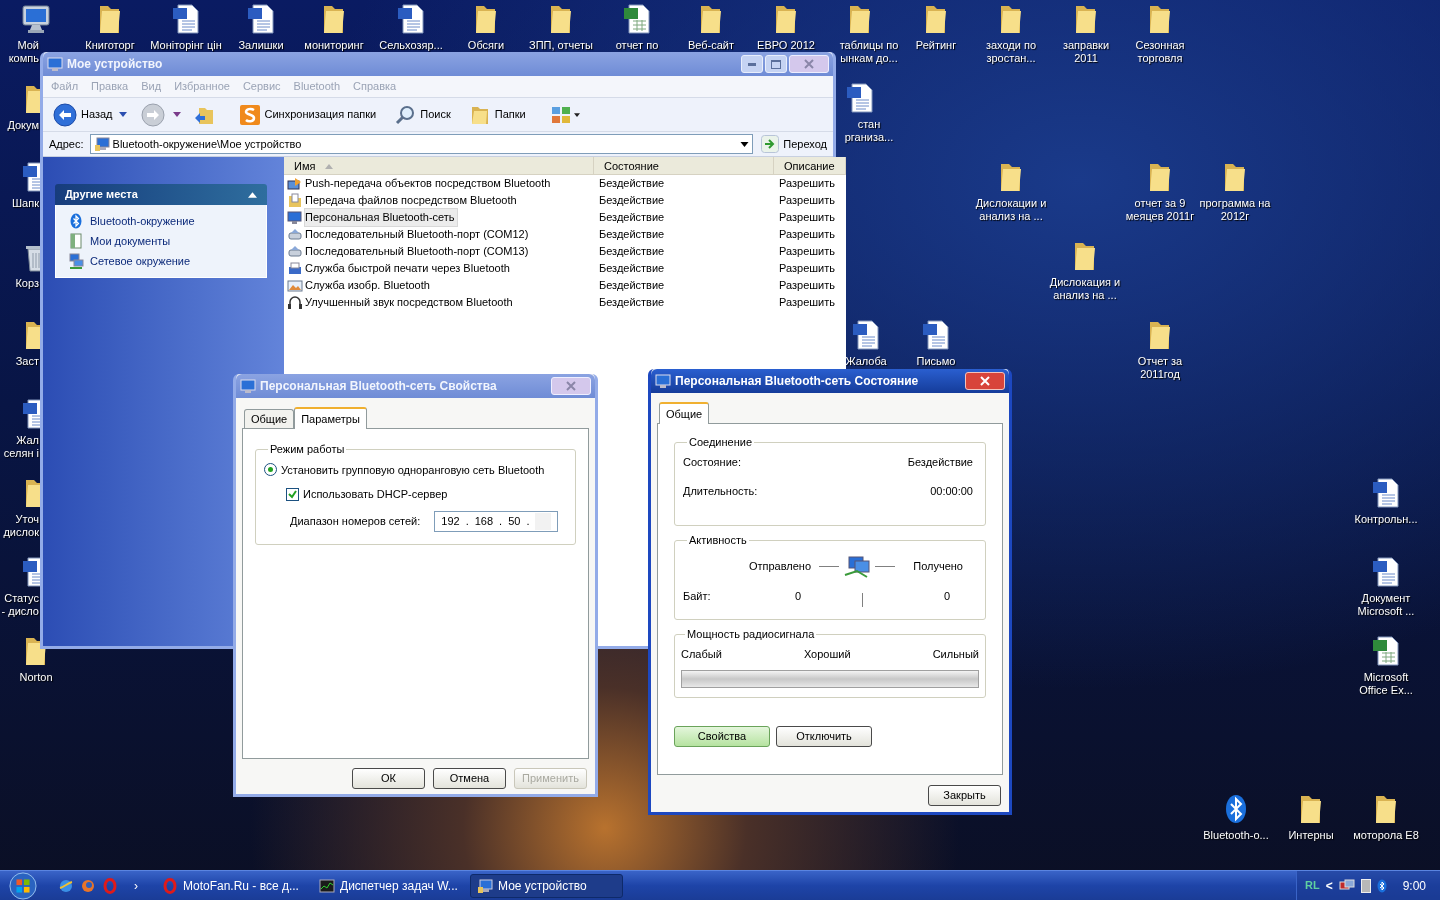  What do you see at coordinates (110, 45) in the screenshot?
I see `icon-label: Книготорг` at bounding box center [110, 45].